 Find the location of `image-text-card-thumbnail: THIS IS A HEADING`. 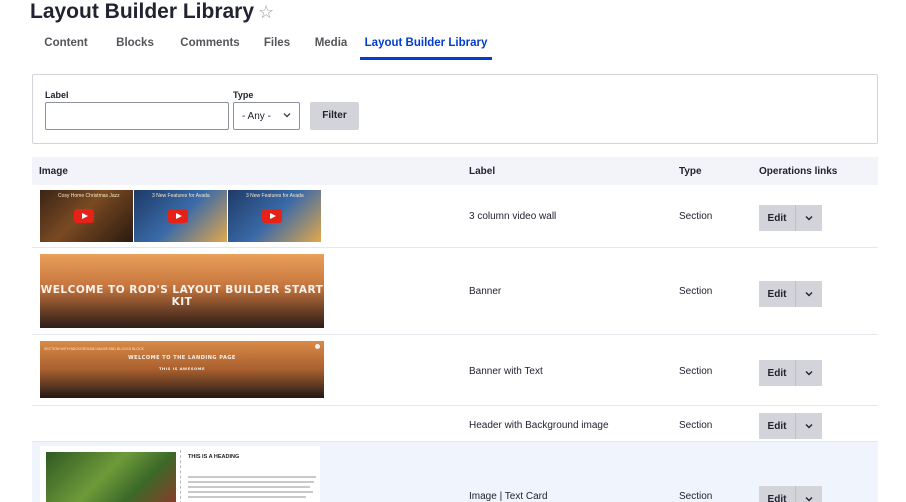

image-text-card-thumbnail: THIS IS A HEADING is located at coordinates (180, 474).